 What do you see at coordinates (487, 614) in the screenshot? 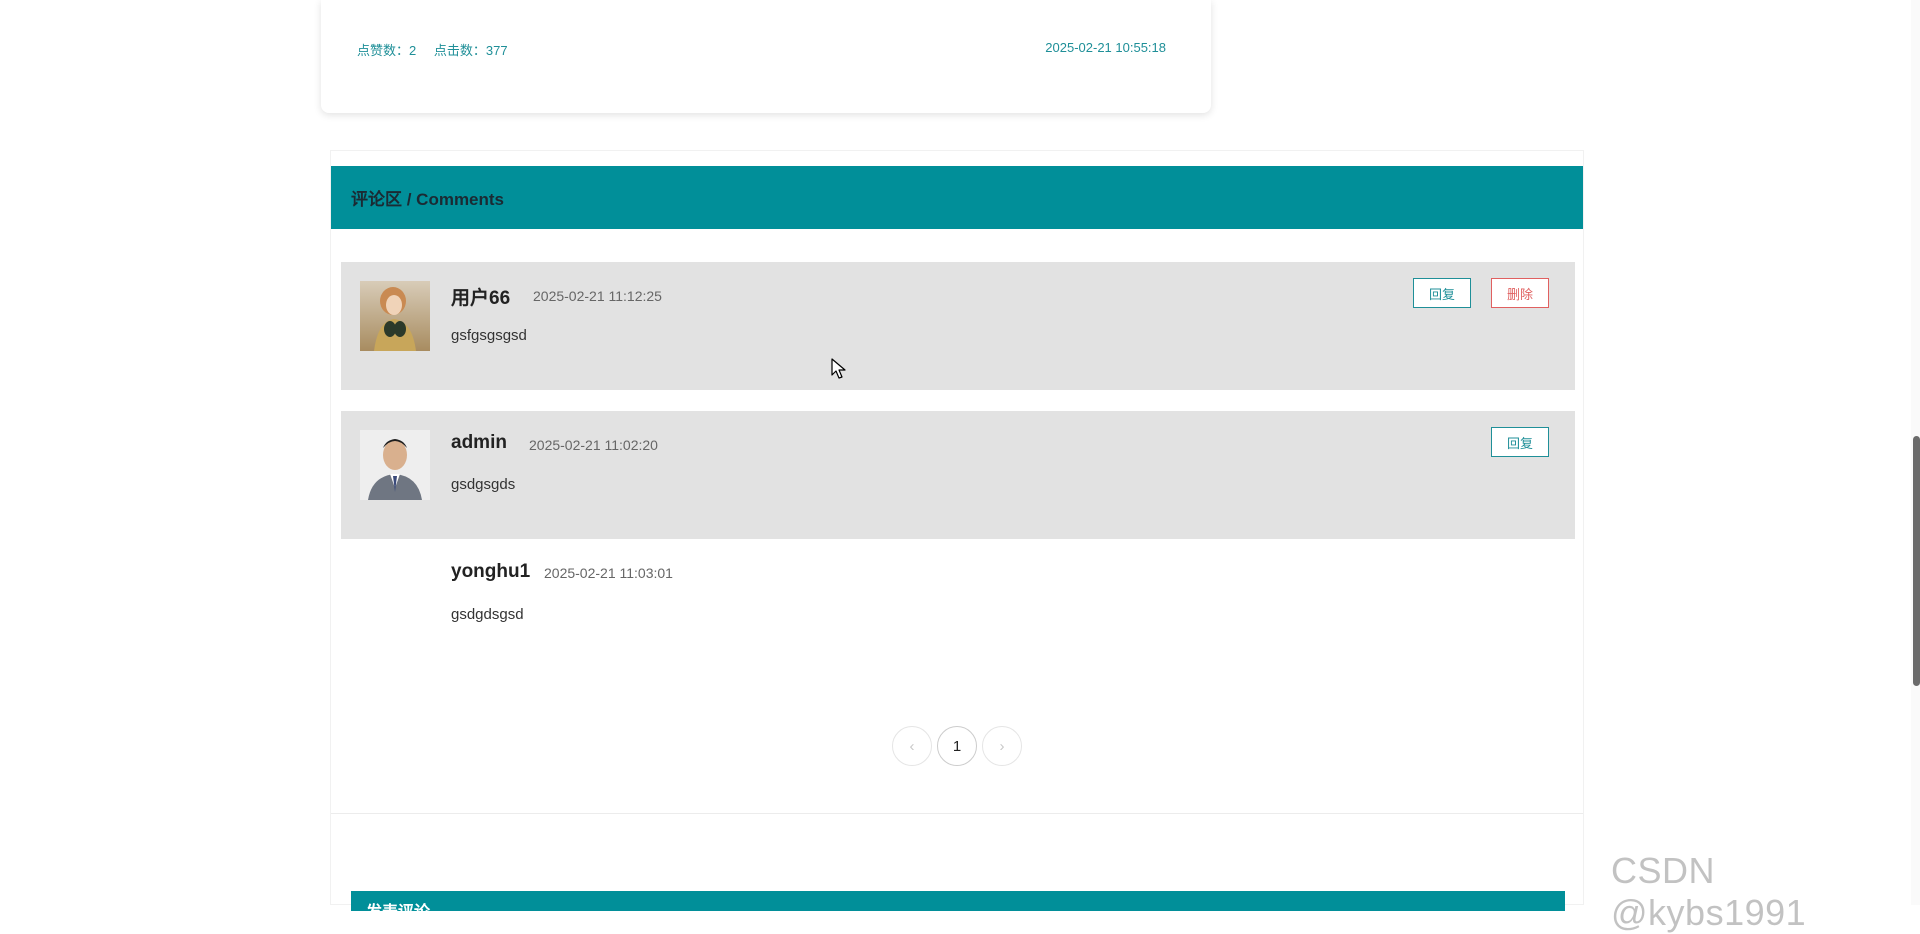
I see `reply-text: gsdgdsgsd` at bounding box center [487, 614].